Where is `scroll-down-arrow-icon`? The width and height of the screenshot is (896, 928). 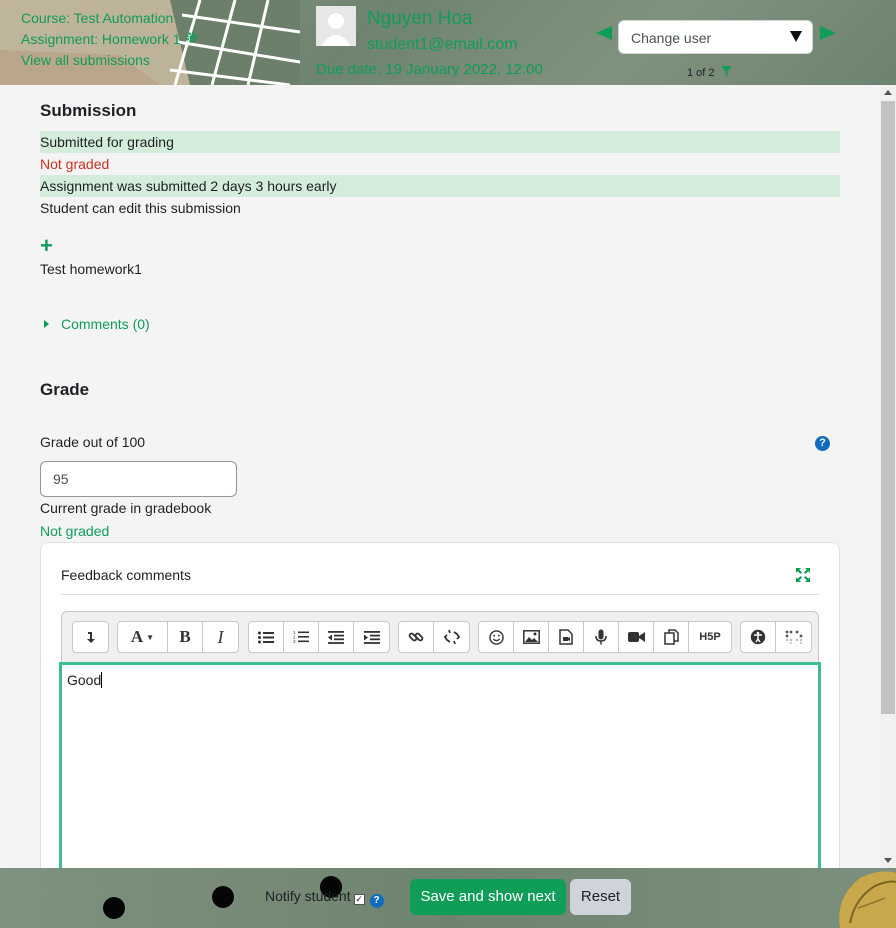
scroll-down-arrow-icon is located at coordinates (888, 860).